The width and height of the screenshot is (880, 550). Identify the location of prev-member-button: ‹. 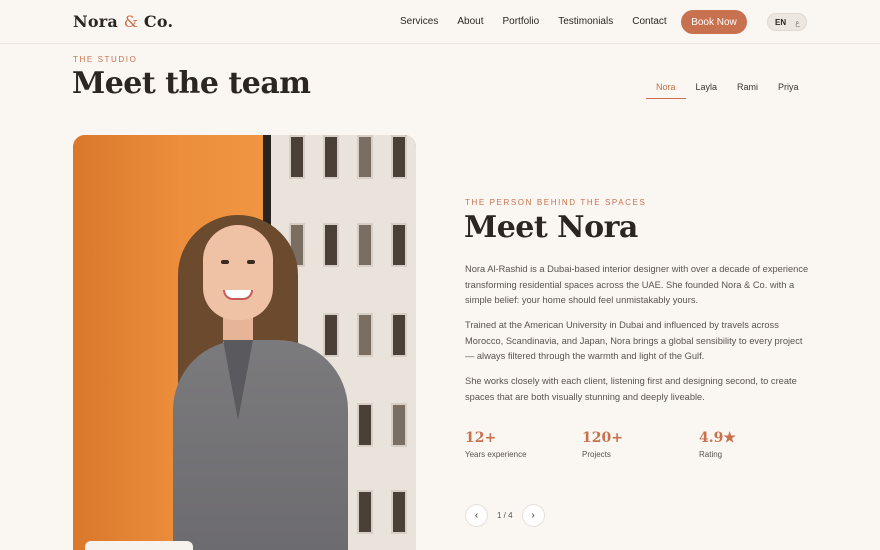
(476, 515).